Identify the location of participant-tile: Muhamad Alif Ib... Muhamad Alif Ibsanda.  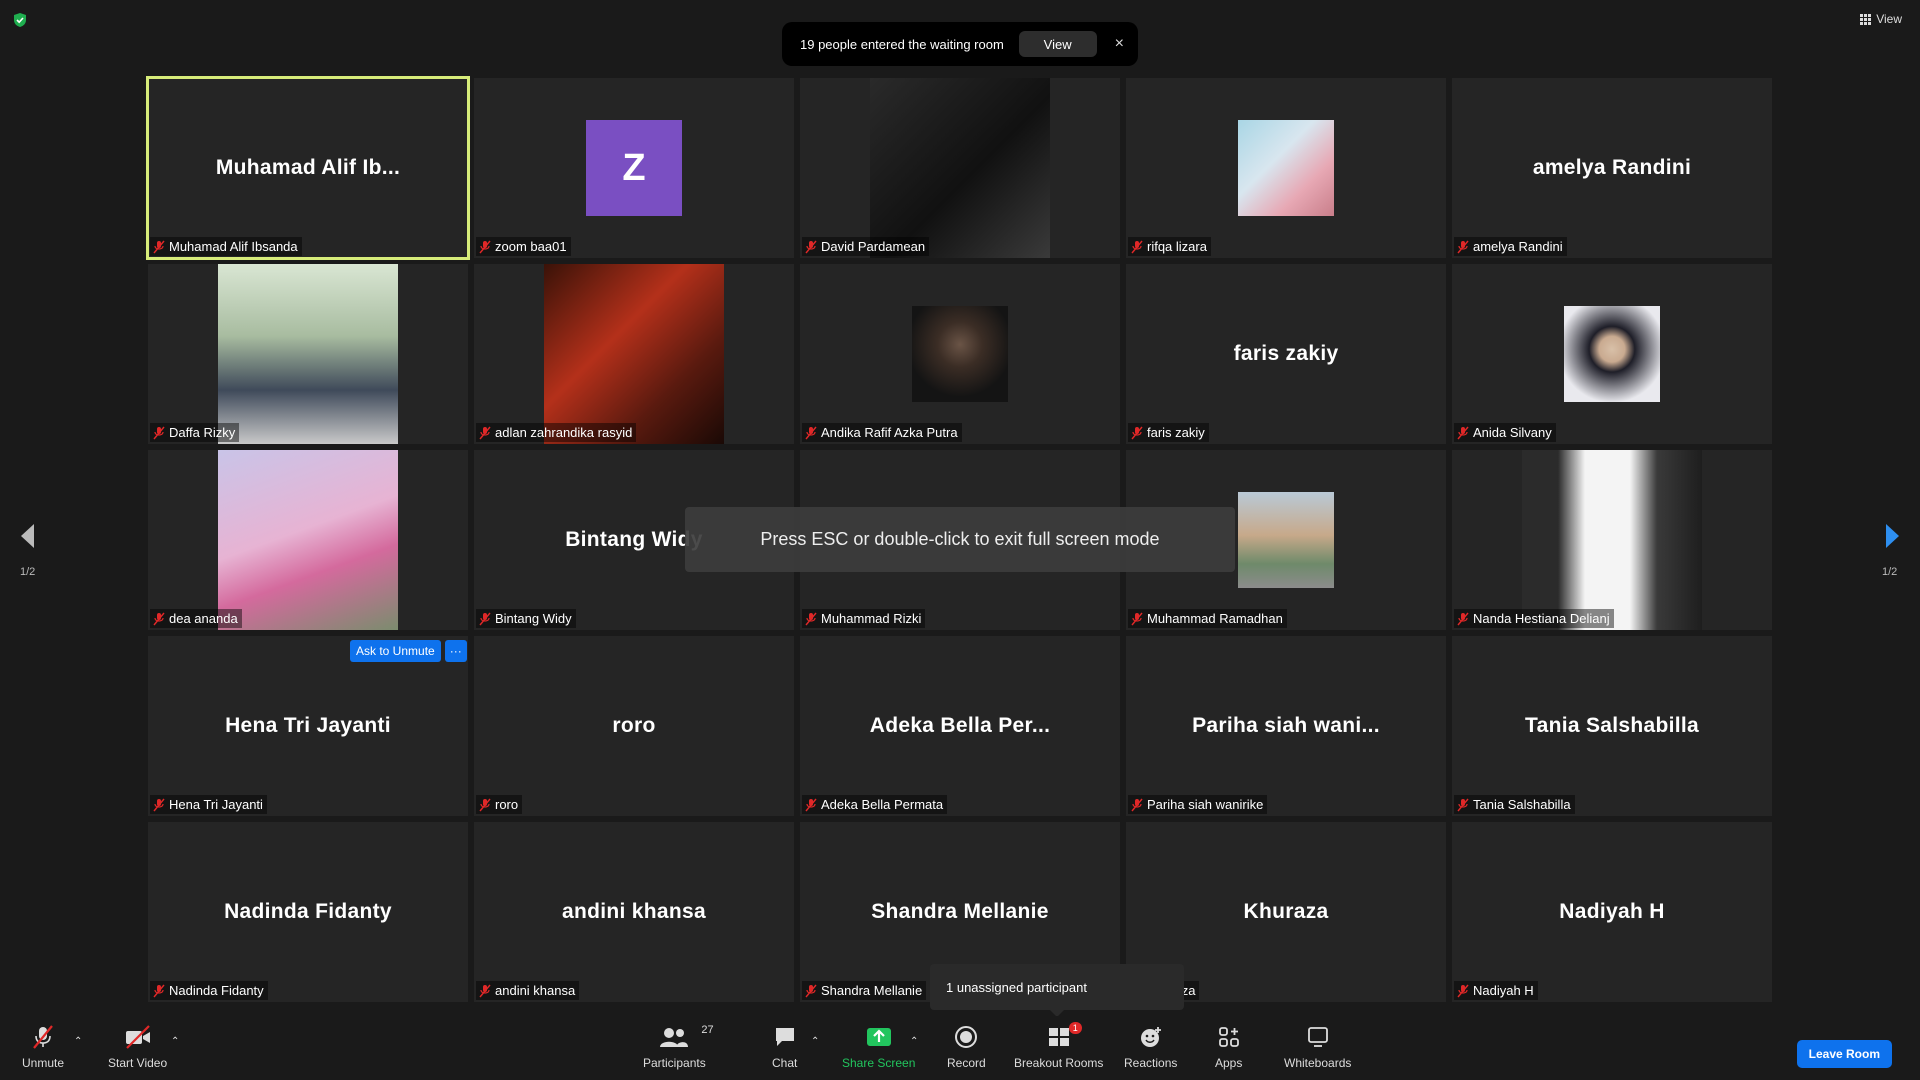
(308, 168).